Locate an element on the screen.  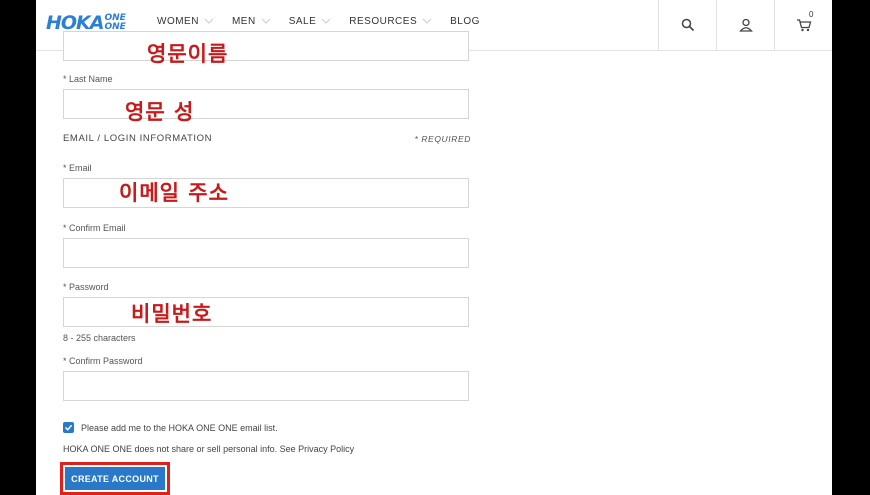
nav-sale-label: SALE is located at coordinates (302, 21).